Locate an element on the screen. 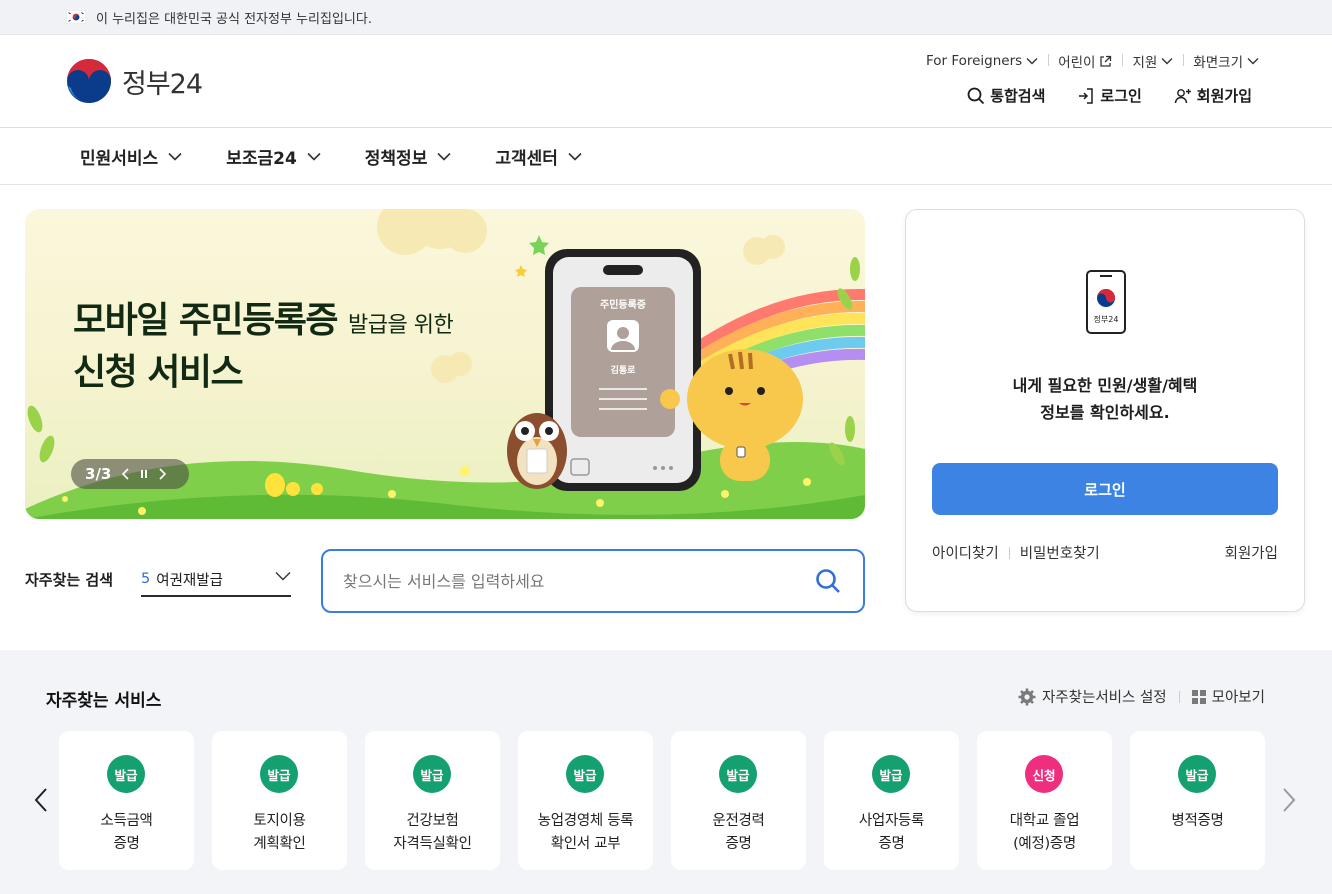  site-header: 정부24 For Foreigners 어린이 지원 화면크기 통합검색 로그인 is located at coordinates (666, 81).